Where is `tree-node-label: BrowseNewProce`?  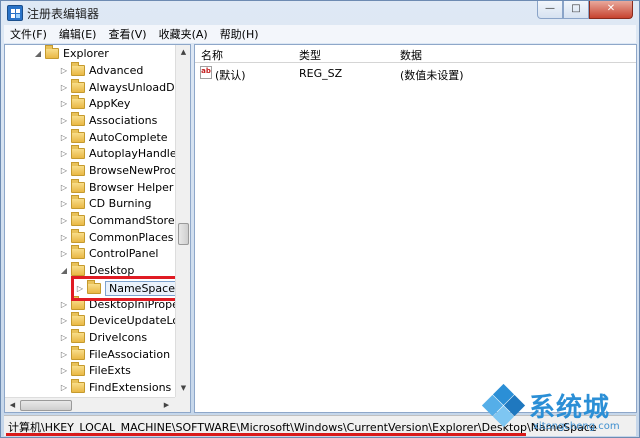
tree-node-label: BrowseNewProce is located at coordinates (136, 170).